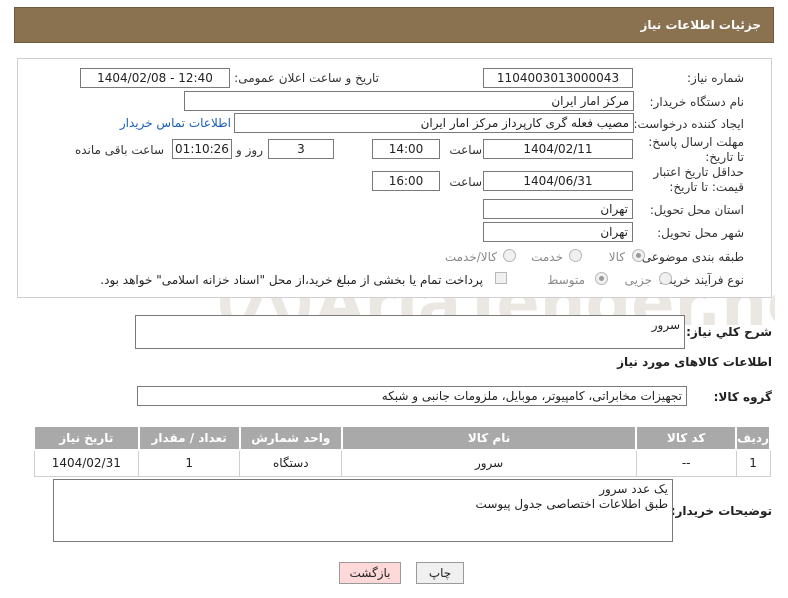  What do you see at coordinates (696, 149) in the screenshot?
I see `reply-deadline-label: مهلت ارسال پاسخ: تا تاریخ:` at bounding box center [696, 149].